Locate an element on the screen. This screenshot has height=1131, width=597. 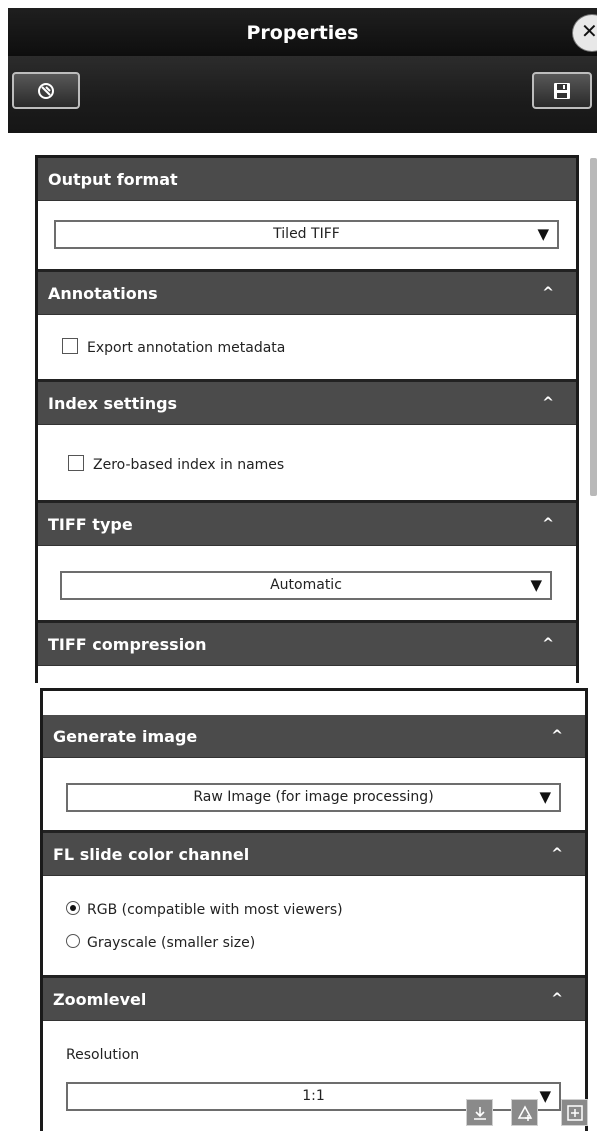
section-header-tiff-type: TIFF type ^ is located at coordinates (307, 524).